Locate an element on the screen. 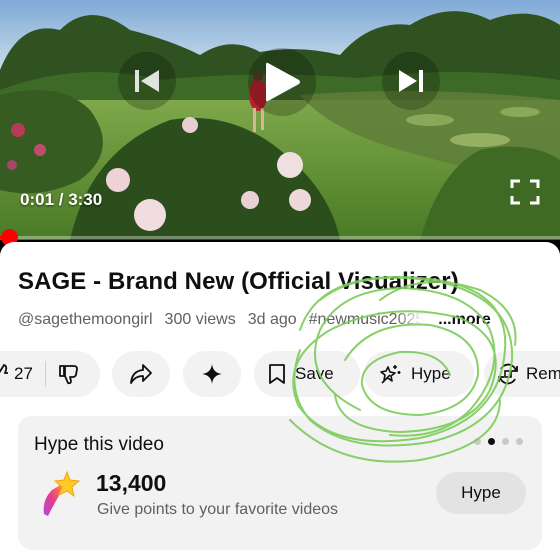 This screenshot has width=560, height=560. hype-points: 13,400 is located at coordinates (131, 483).